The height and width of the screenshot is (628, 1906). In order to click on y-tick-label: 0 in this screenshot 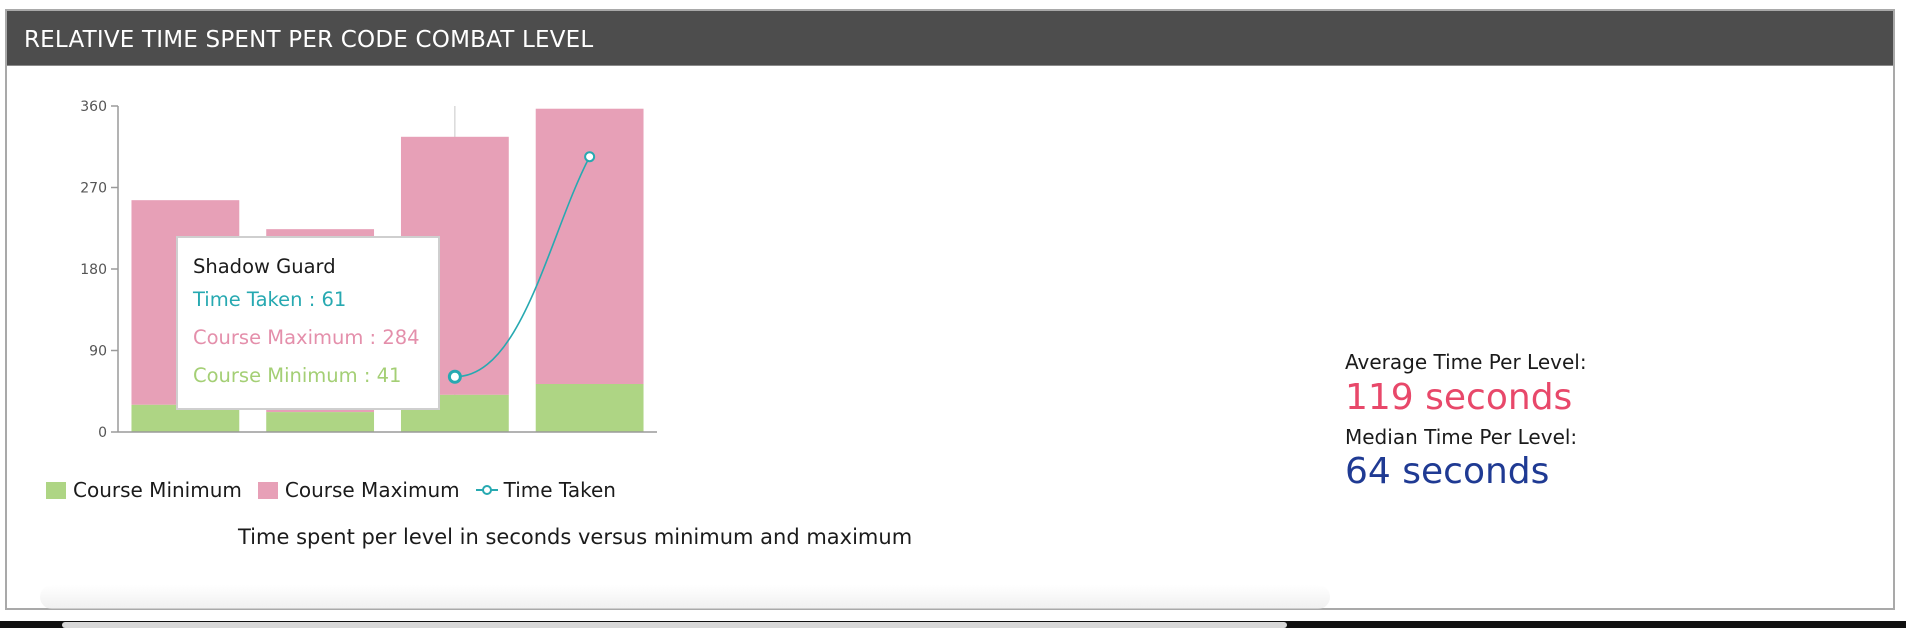, I will do `click(102, 433)`.